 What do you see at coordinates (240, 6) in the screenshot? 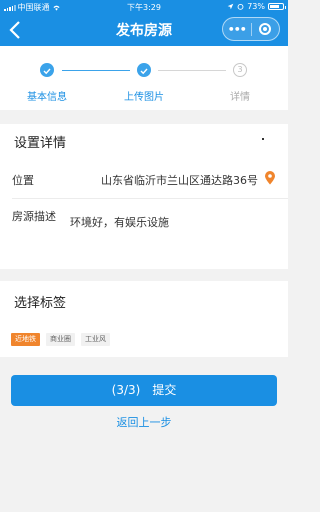
I see `alarm-icon` at bounding box center [240, 6].